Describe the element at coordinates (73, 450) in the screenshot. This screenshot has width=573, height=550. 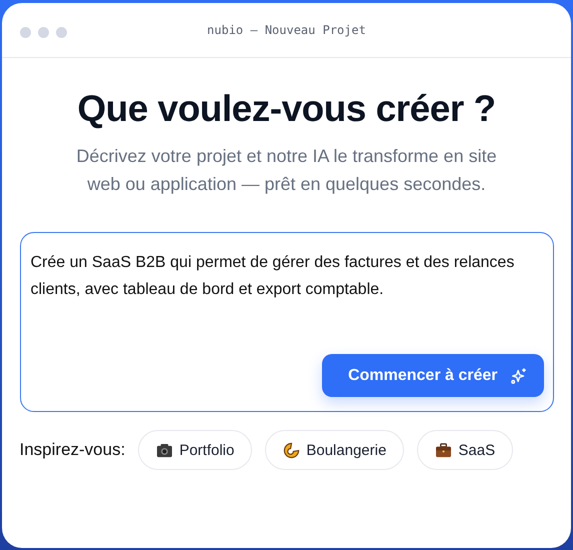
I see `inspiration-label: Inspirez-vous:` at that location.